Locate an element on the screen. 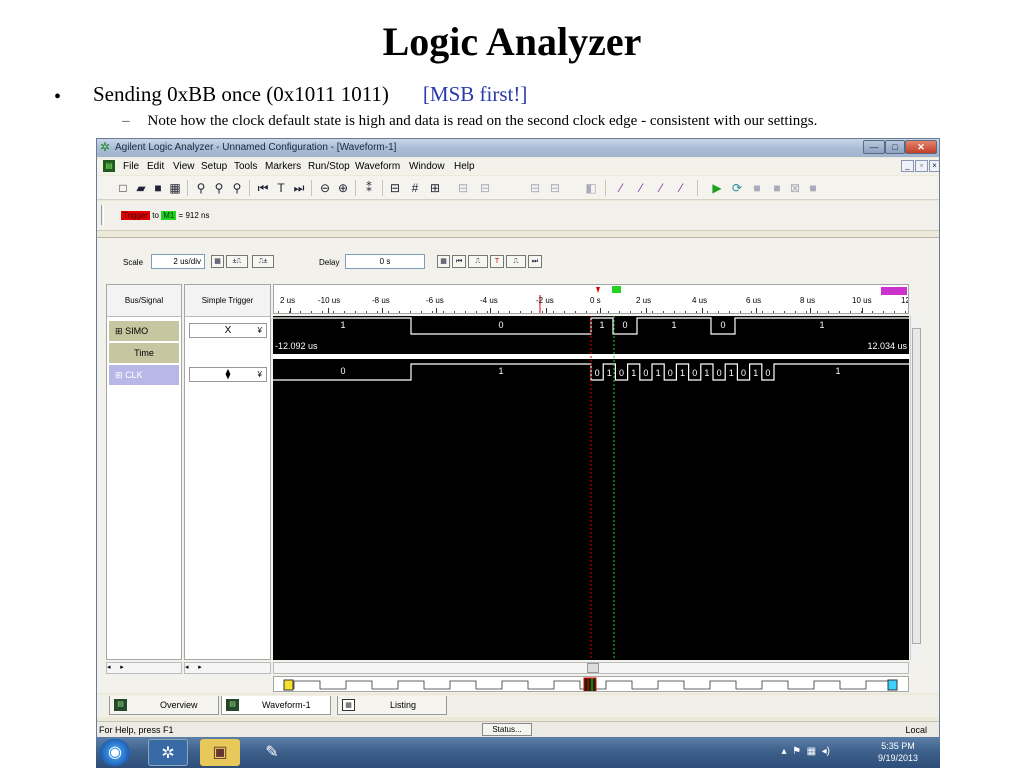 This screenshot has height=768, width=1024. delay-next-button: ⎍ is located at coordinates (516, 261).